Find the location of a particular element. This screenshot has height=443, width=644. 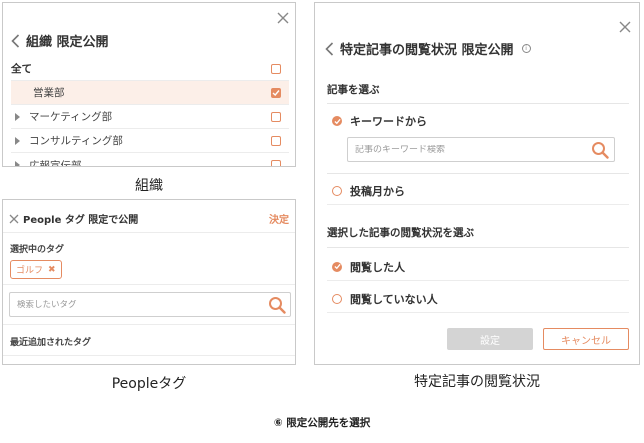

org-row-label: 営業部 is located at coordinates (49, 93).